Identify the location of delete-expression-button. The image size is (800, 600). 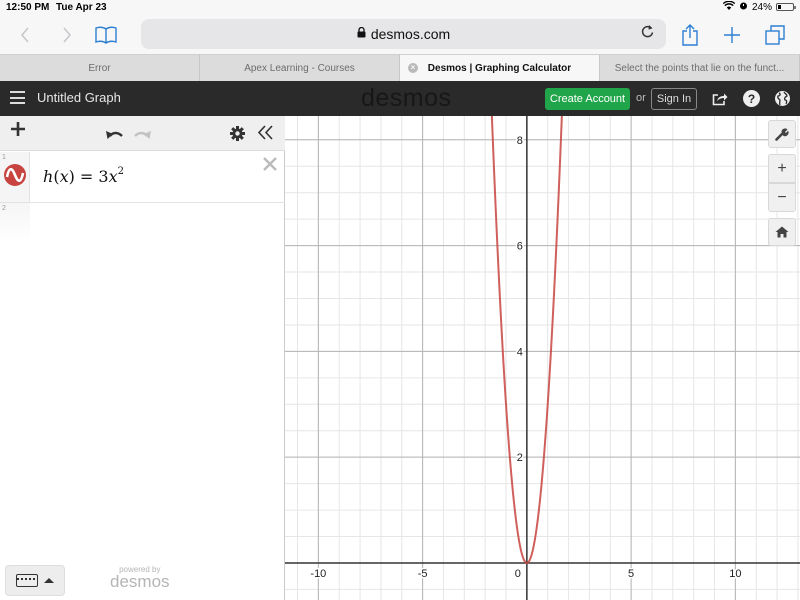
(270, 166).